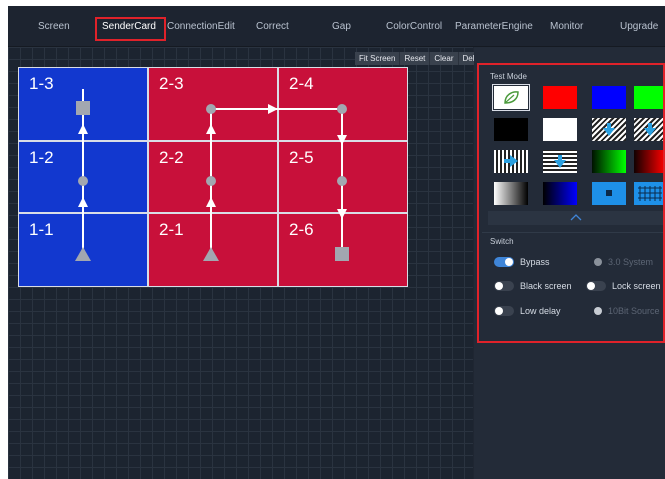  Describe the element at coordinates (639, 27) in the screenshot. I see `tab-upgrade: Upgrade` at that location.